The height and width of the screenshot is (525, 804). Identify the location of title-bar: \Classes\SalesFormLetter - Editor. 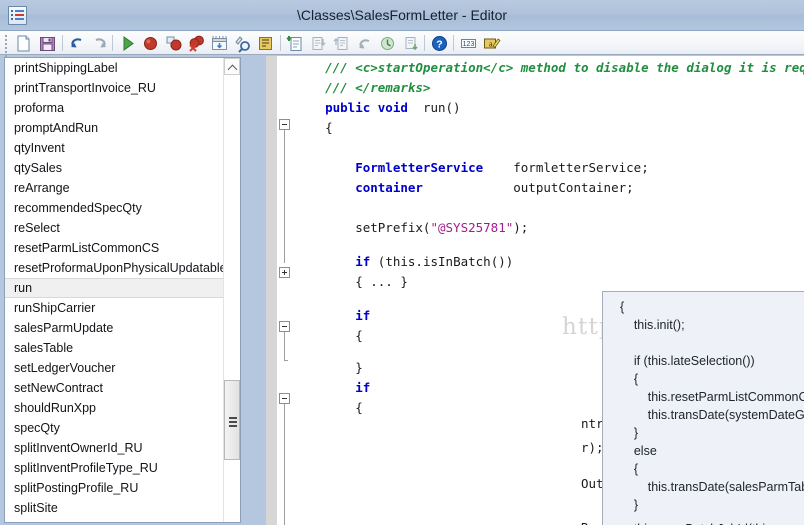
(402, 15).